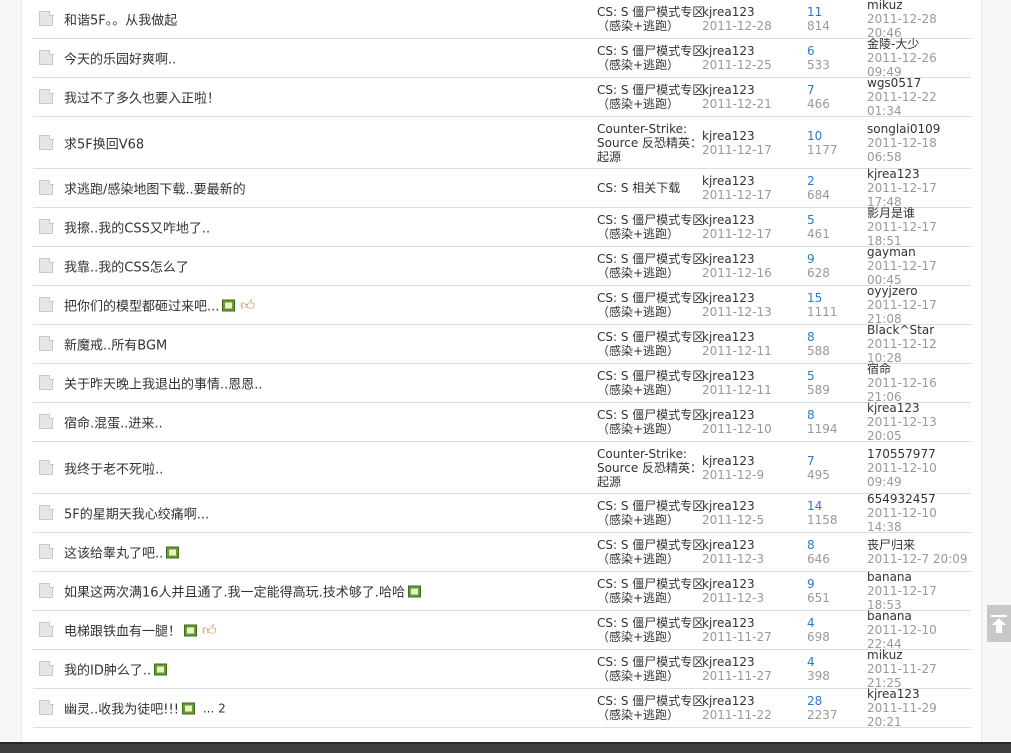  I want to click on thread-last-poster-link: oyyjzero, so click(919, 291).